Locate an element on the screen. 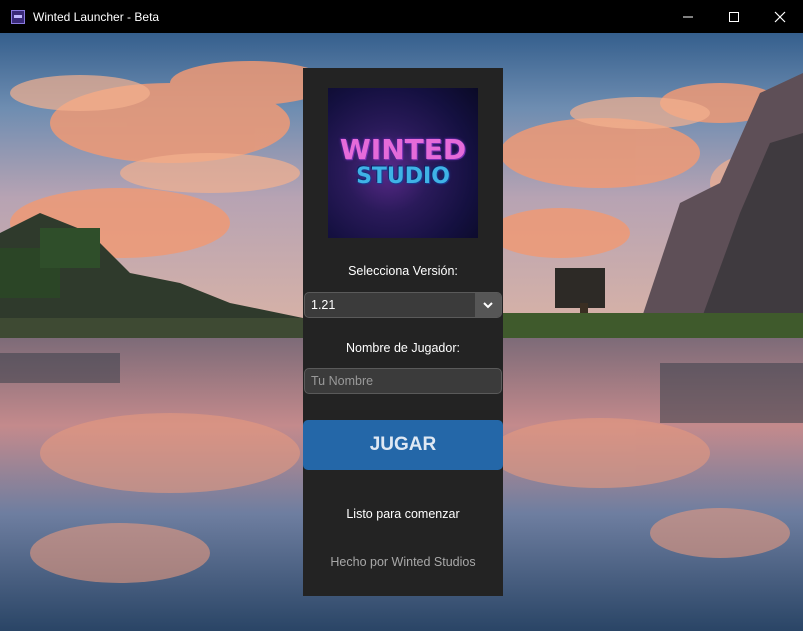 The width and height of the screenshot is (803, 631). launcher-icon is located at coordinates (18, 16).